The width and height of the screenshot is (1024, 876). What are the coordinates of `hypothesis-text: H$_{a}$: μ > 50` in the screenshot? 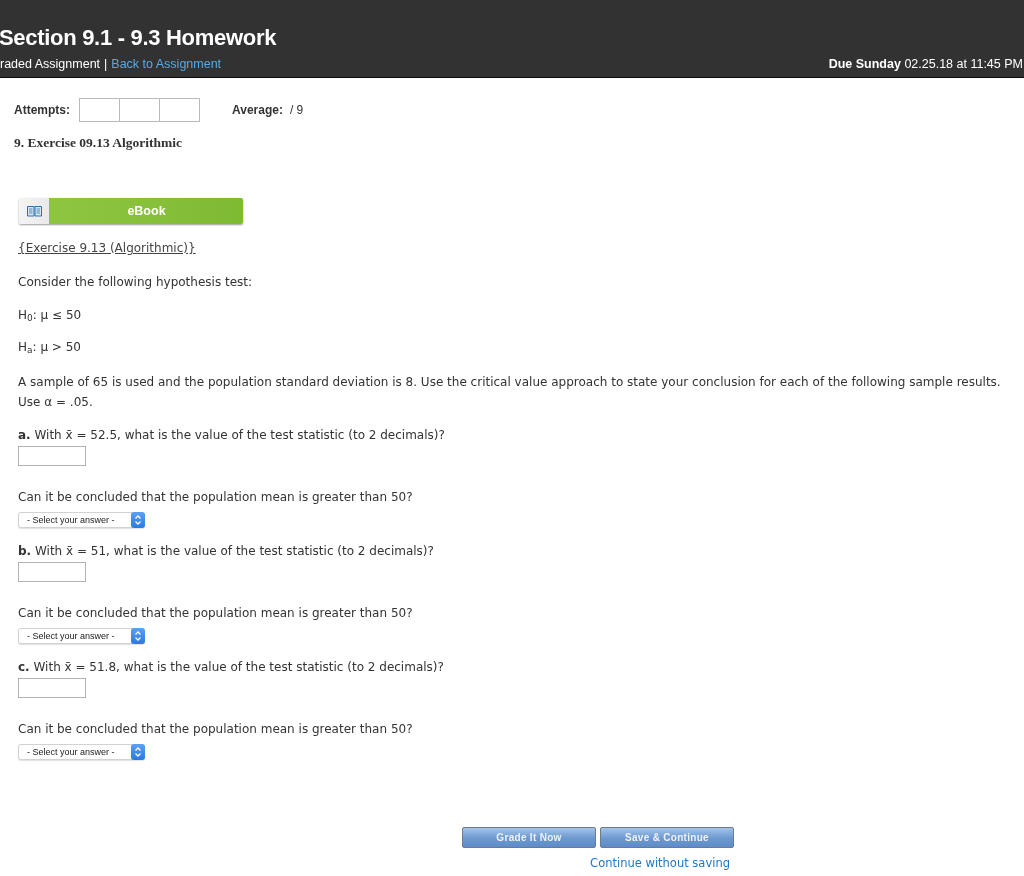 It's located at (49, 347).